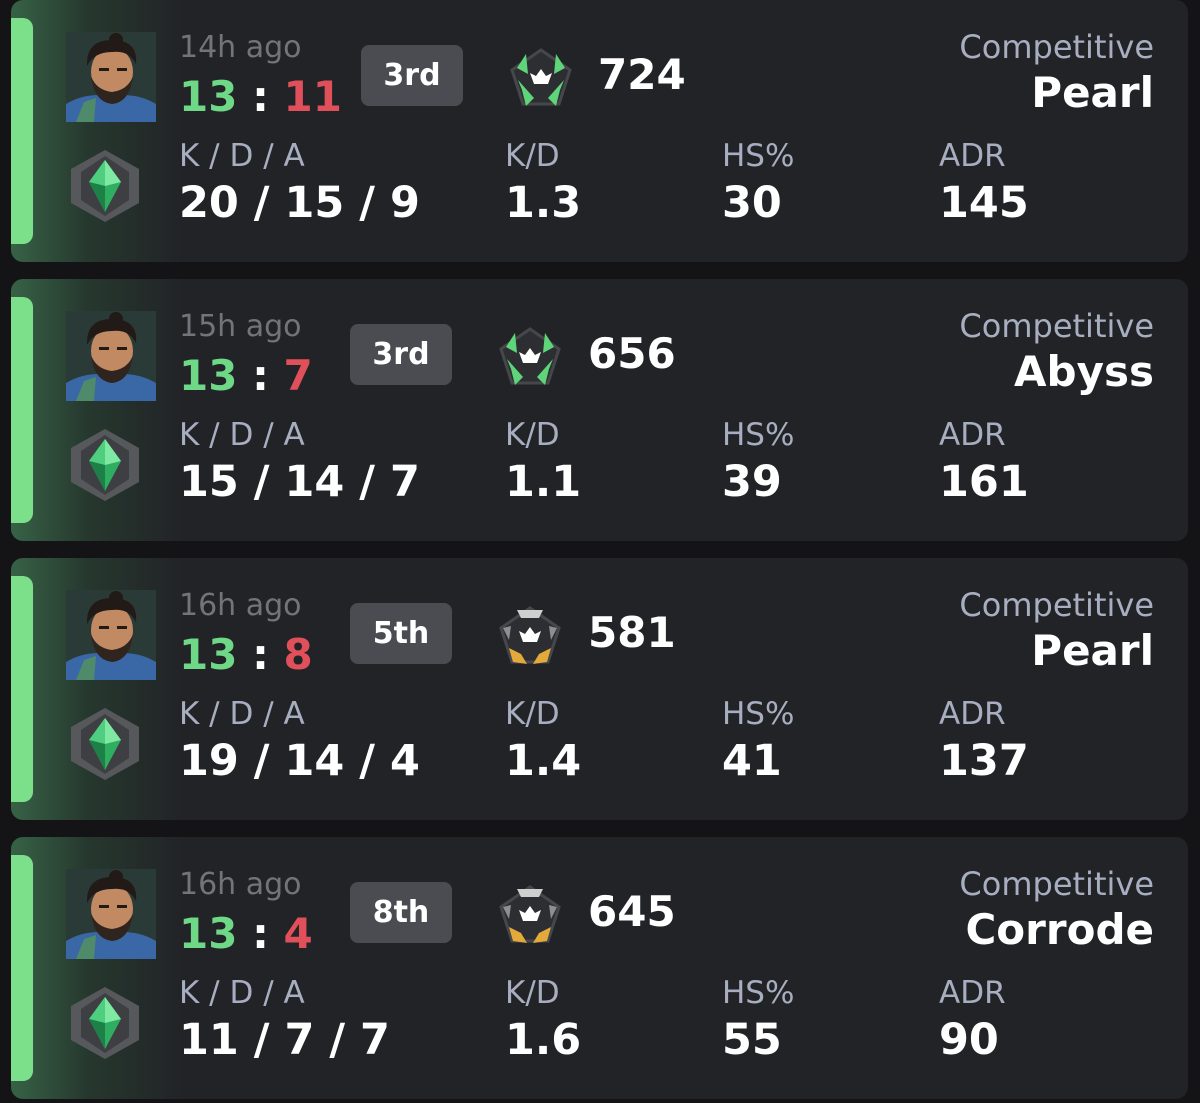 This screenshot has width=1200, height=1103. Describe the element at coordinates (299, 482) in the screenshot. I see `kda-value: 15 / 14 / 7` at that location.